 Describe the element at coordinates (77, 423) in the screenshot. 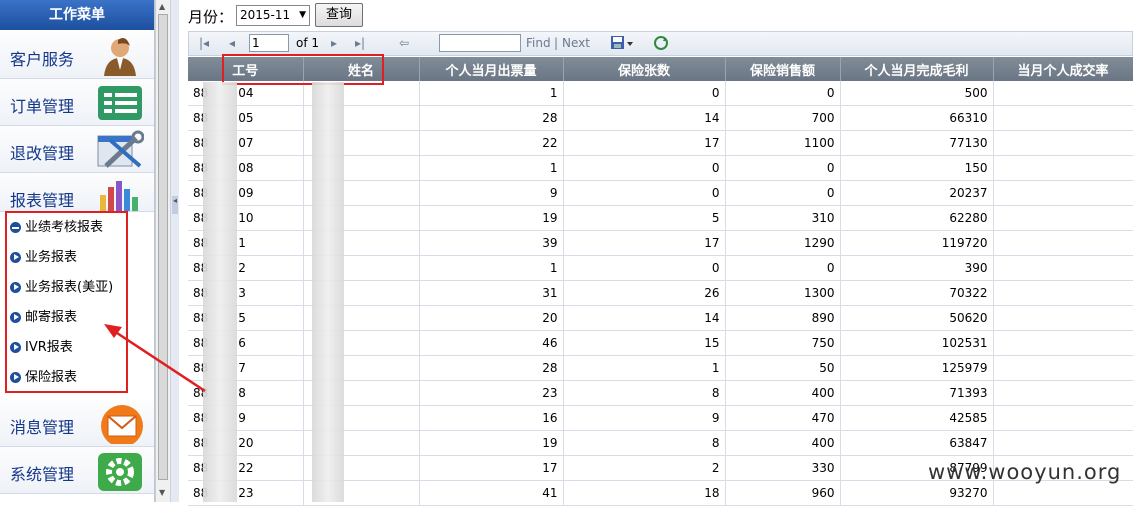

I see `menu-message-management: 消息管理` at that location.